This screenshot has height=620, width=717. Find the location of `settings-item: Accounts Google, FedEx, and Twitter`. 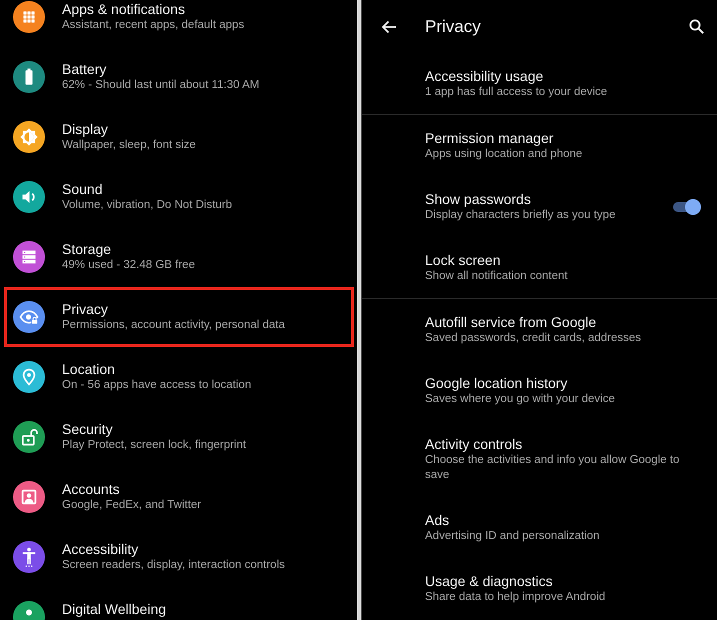

settings-item: Accounts Google, FedEx, and Twitter is located at coordinates (179, 497).